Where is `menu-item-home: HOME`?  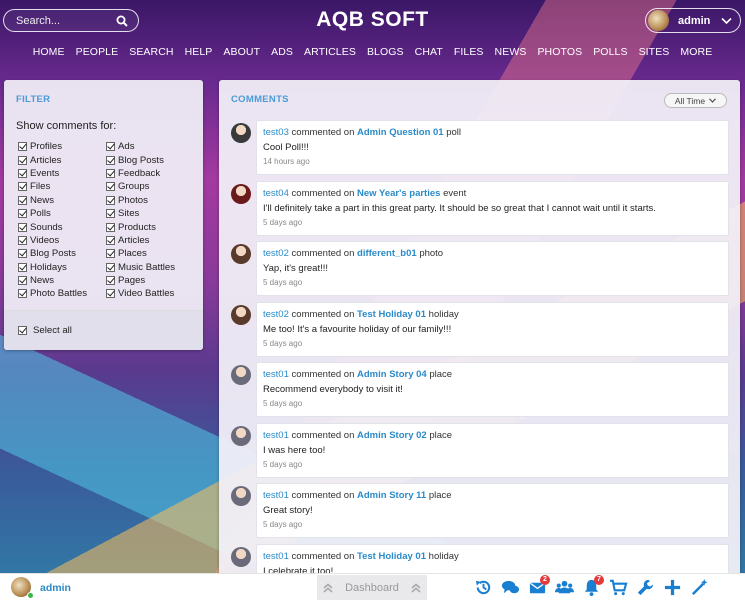 menu-item-home: HOME is located at coordinates (48, 52).